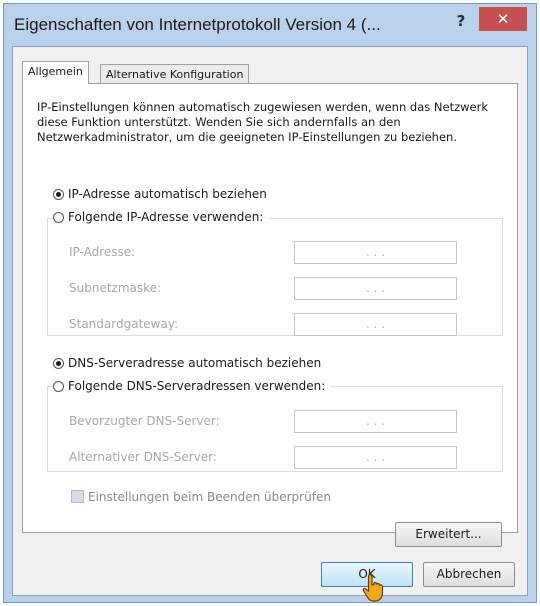  I want to click on dns-manual-label: Folgende DNS-Serveradressen verwenden:, so click(197, 386).